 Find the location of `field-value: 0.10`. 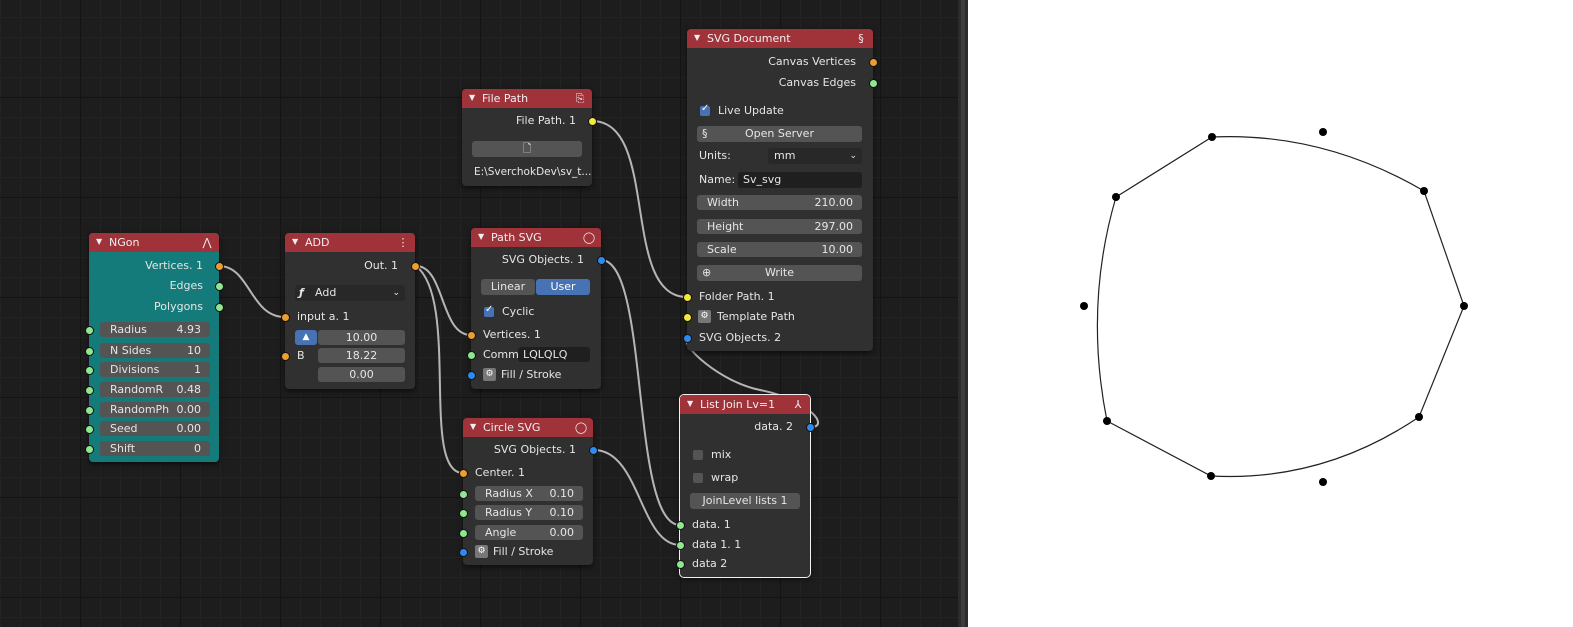

field-value: 0.10 is located at coordinates (562, 512).